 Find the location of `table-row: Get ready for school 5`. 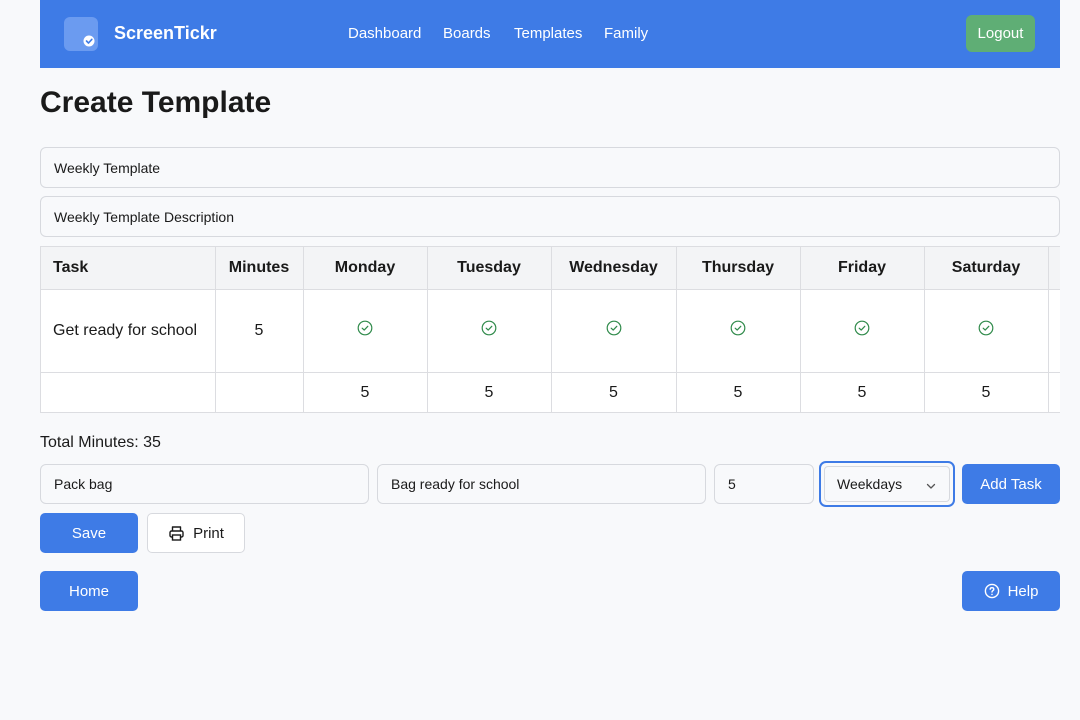

table-row: Get ready for school 5 is located at coordinates (550, 331).